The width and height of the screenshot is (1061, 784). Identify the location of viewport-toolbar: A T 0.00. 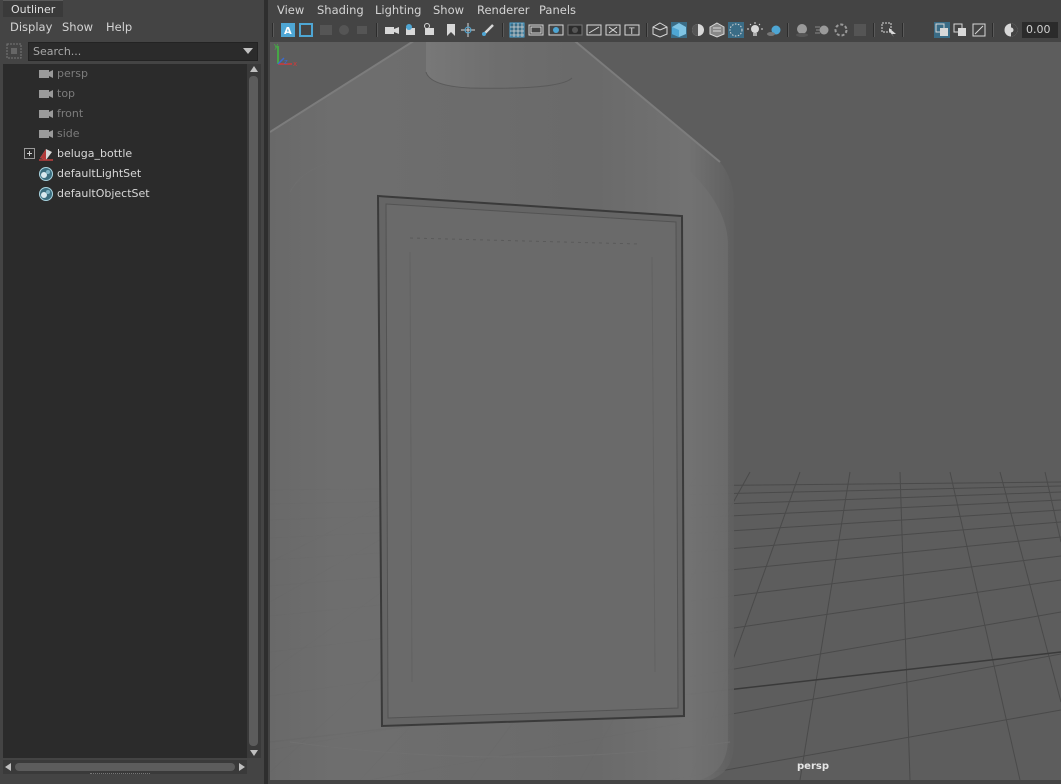
(664, 30).